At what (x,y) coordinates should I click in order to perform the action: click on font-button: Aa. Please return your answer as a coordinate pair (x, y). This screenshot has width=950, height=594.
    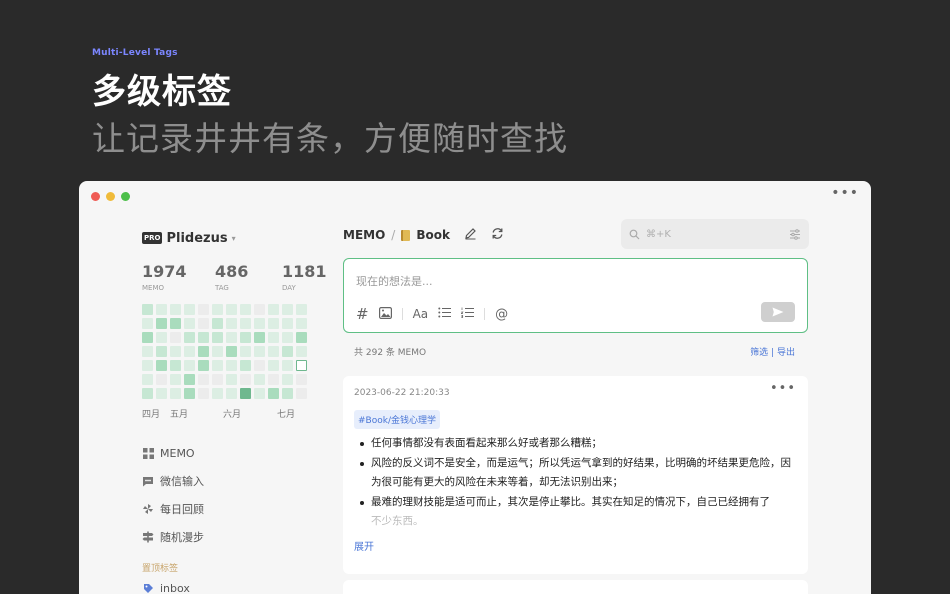
    Looking at the image, I should click on (421, 314).